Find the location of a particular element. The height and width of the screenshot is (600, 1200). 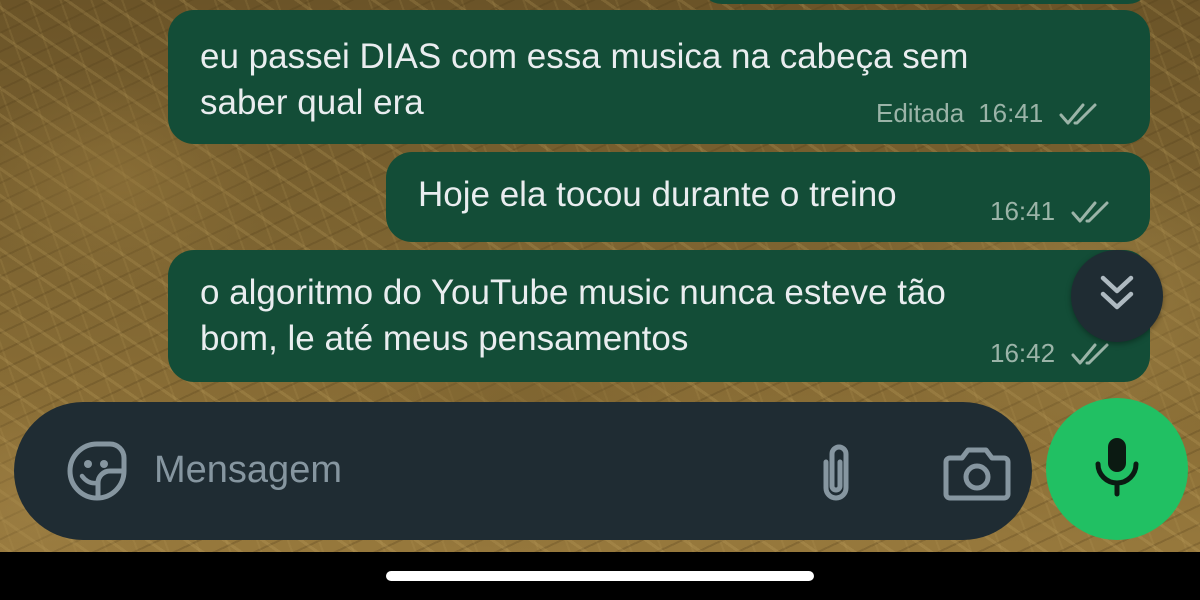

system-navigation-bar is located at coordinates (600, 576).